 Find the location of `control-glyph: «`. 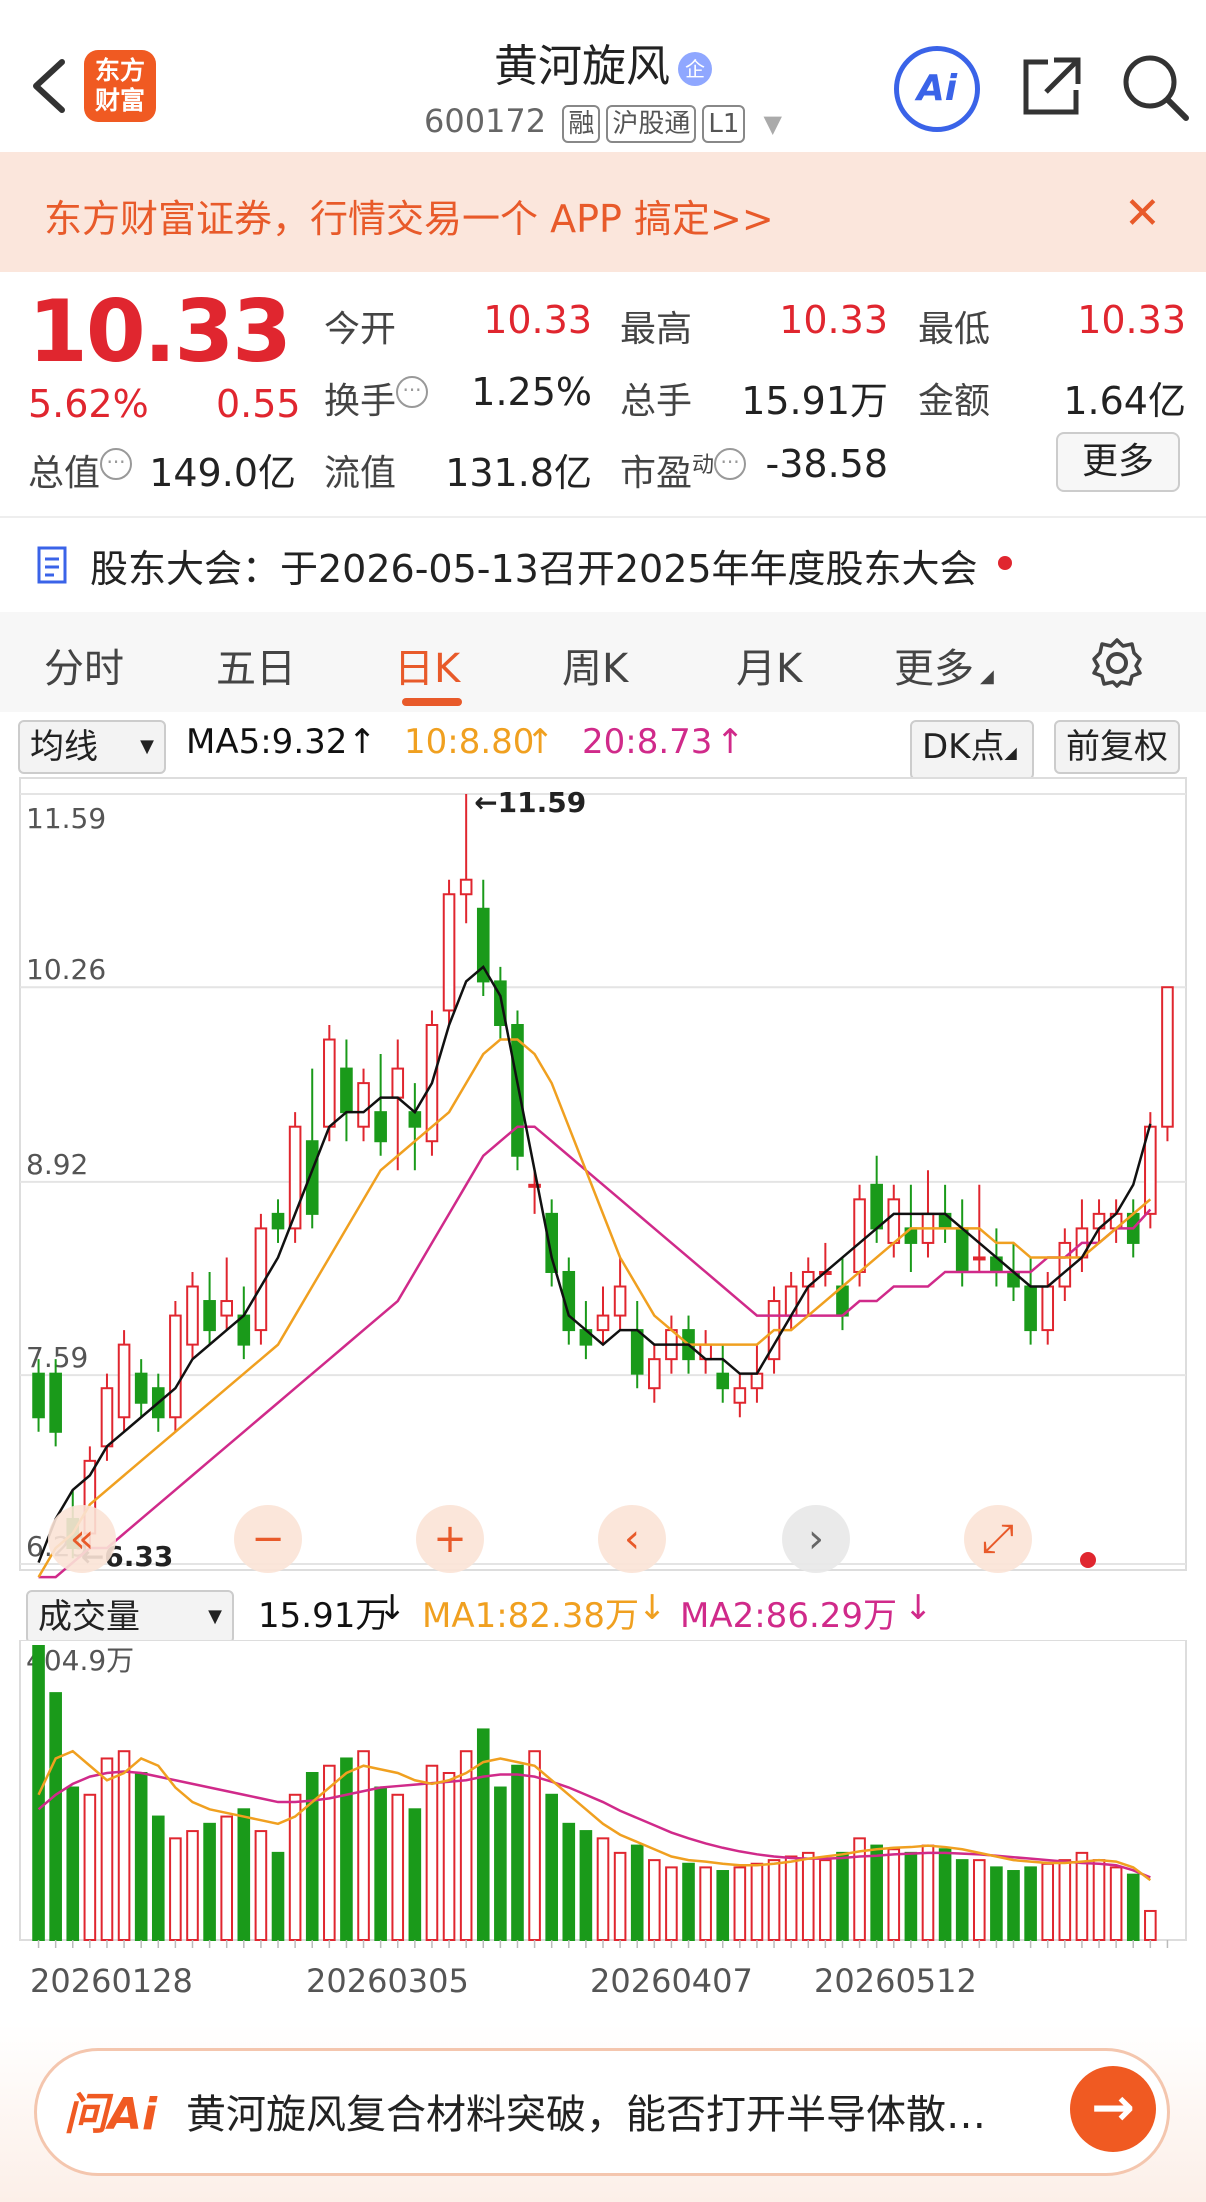

control-glyph: « is located at coordinates (82, 1539).